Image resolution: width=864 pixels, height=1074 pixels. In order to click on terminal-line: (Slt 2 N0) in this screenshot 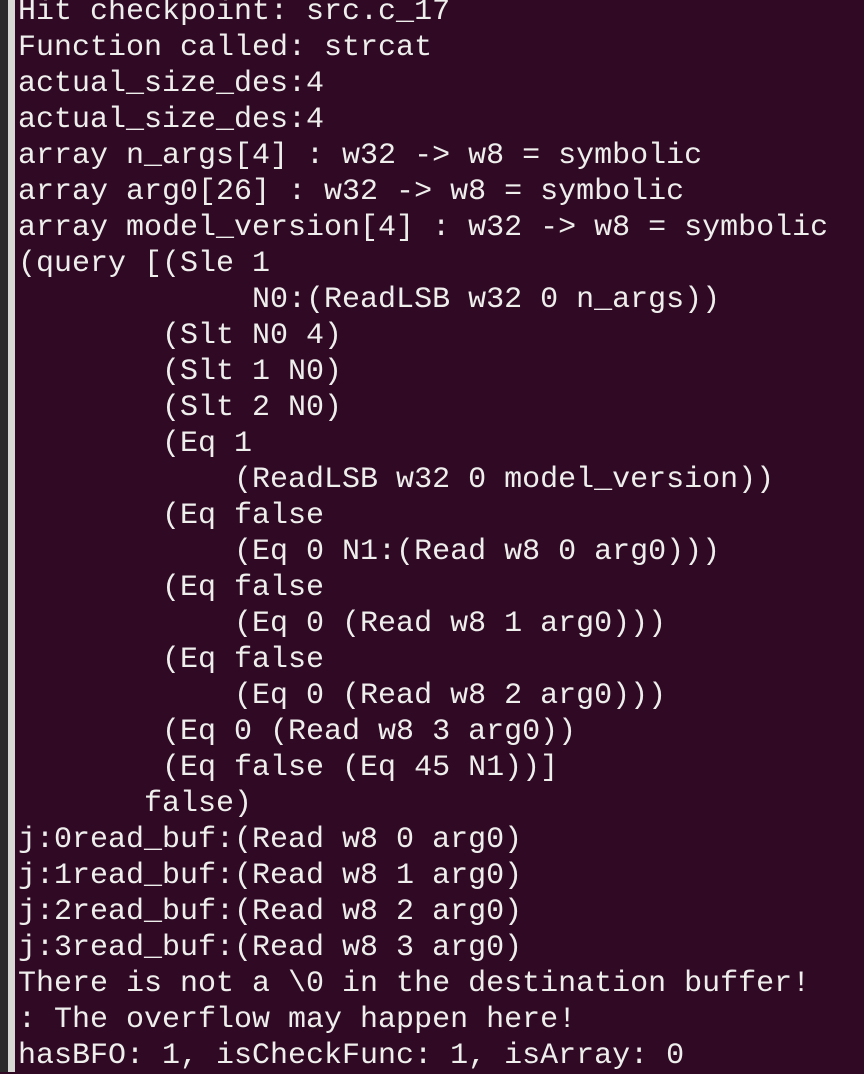, I will do `click(180, 408)`.